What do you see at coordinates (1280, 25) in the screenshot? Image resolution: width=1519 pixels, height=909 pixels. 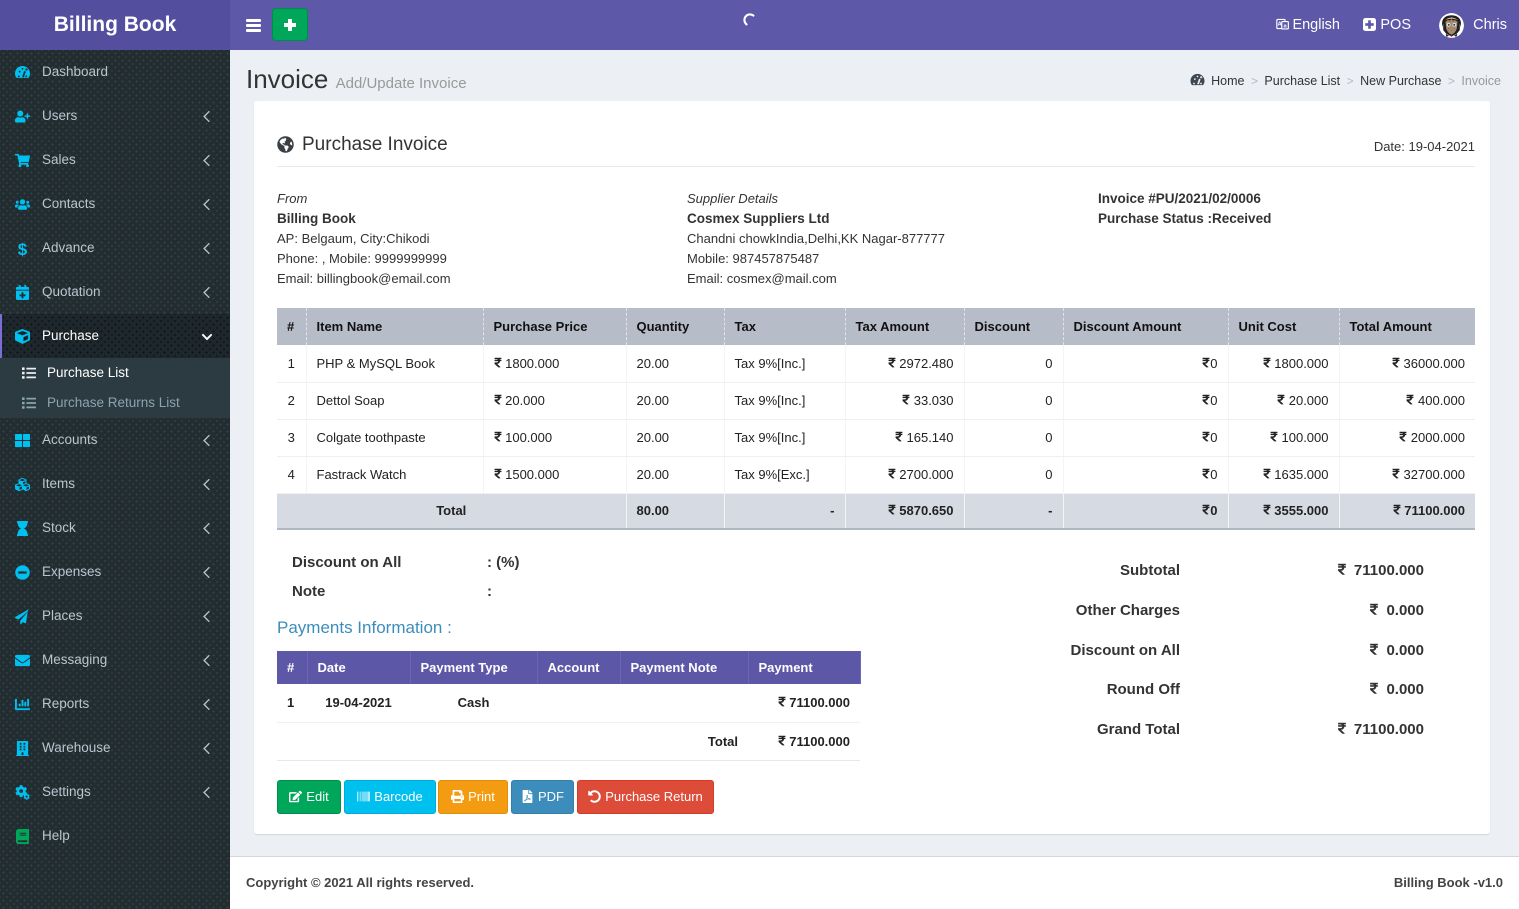 I see `svg-text: A` at bounding box center [1280, 25].